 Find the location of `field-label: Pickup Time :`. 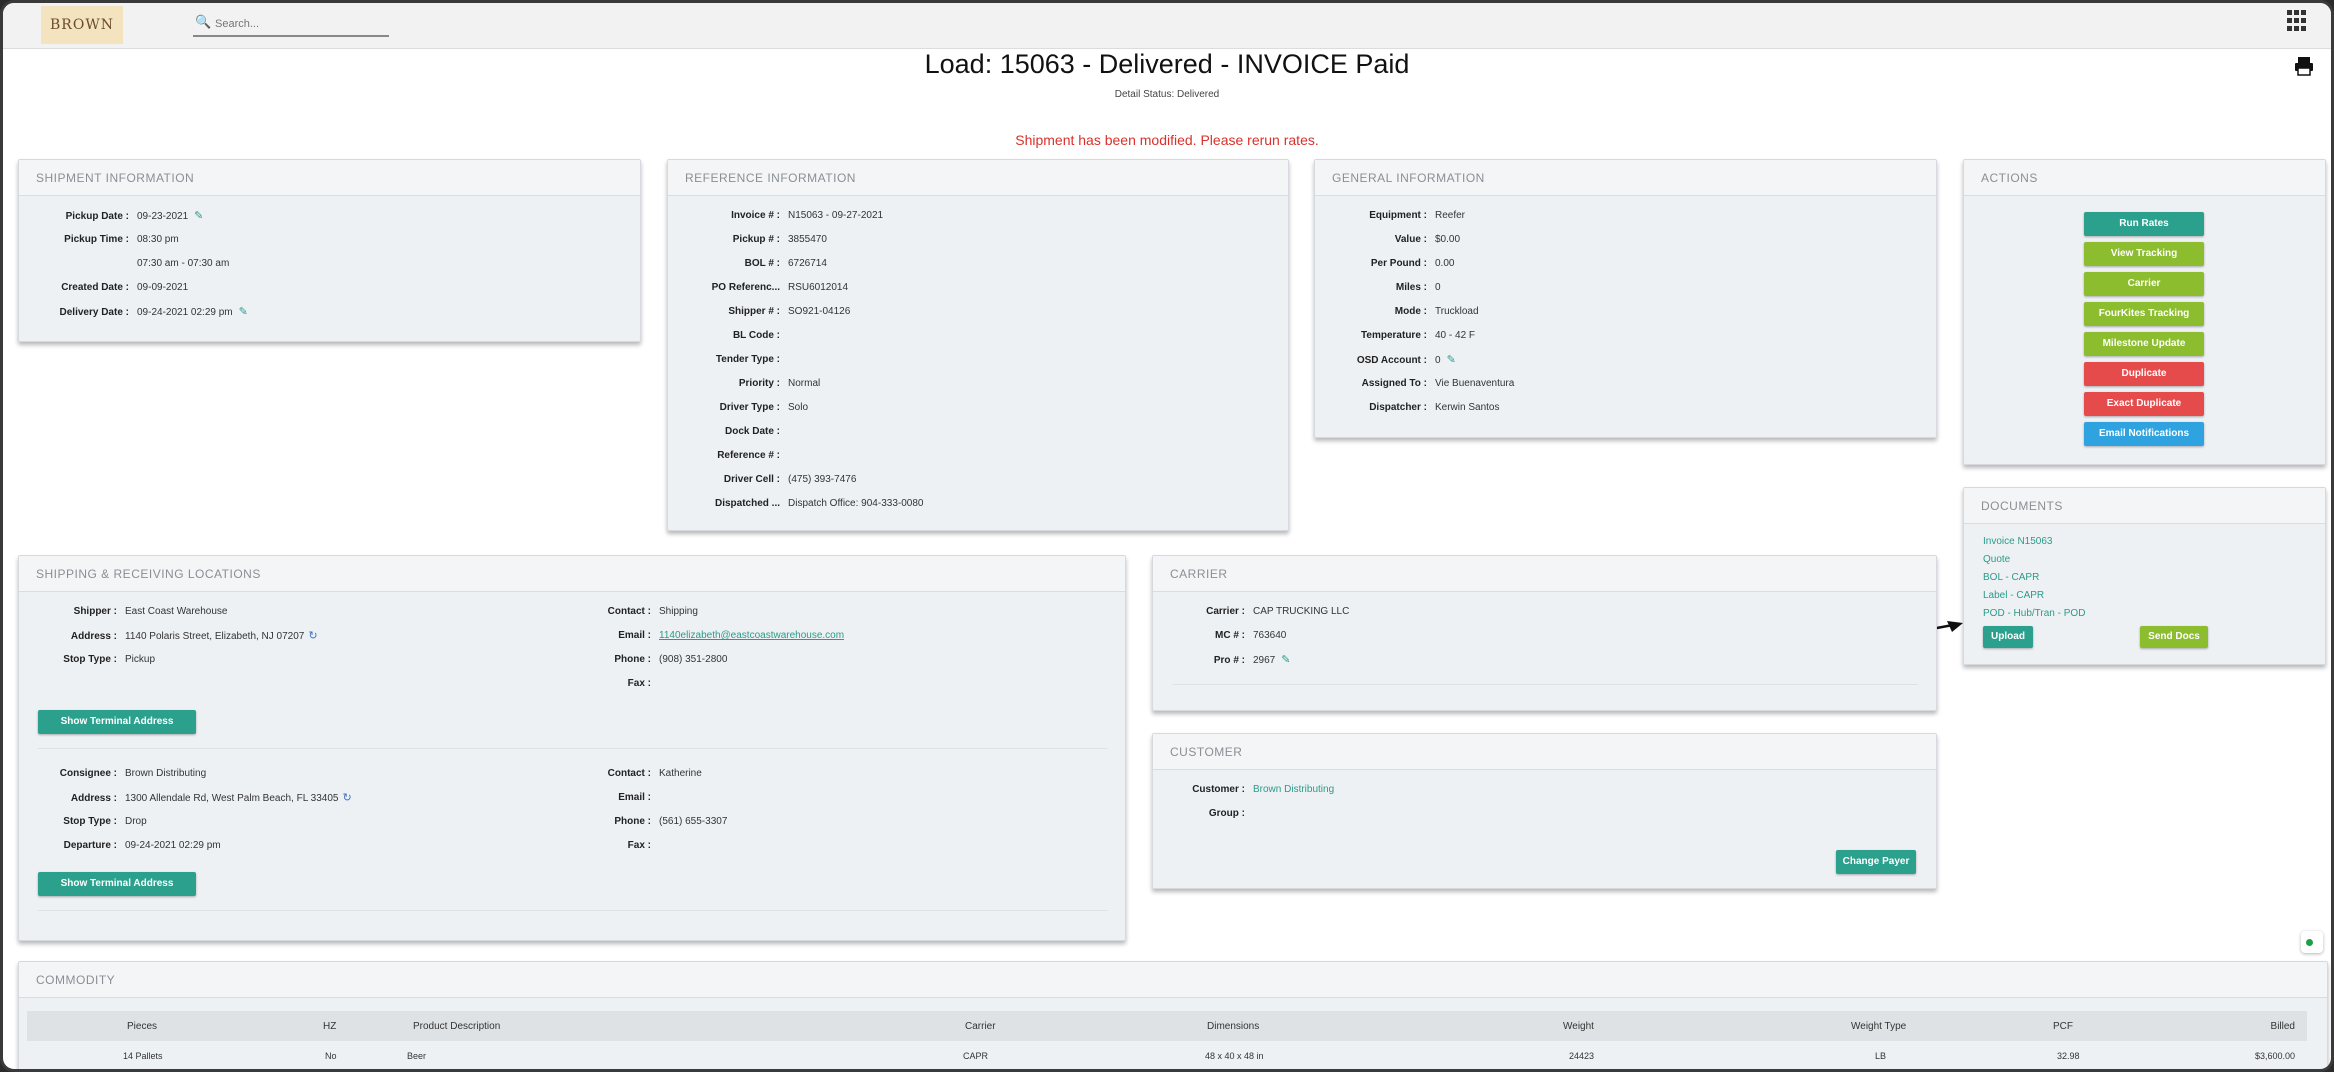

field-label: Pickup Time : is located at coordinates (96, 239).